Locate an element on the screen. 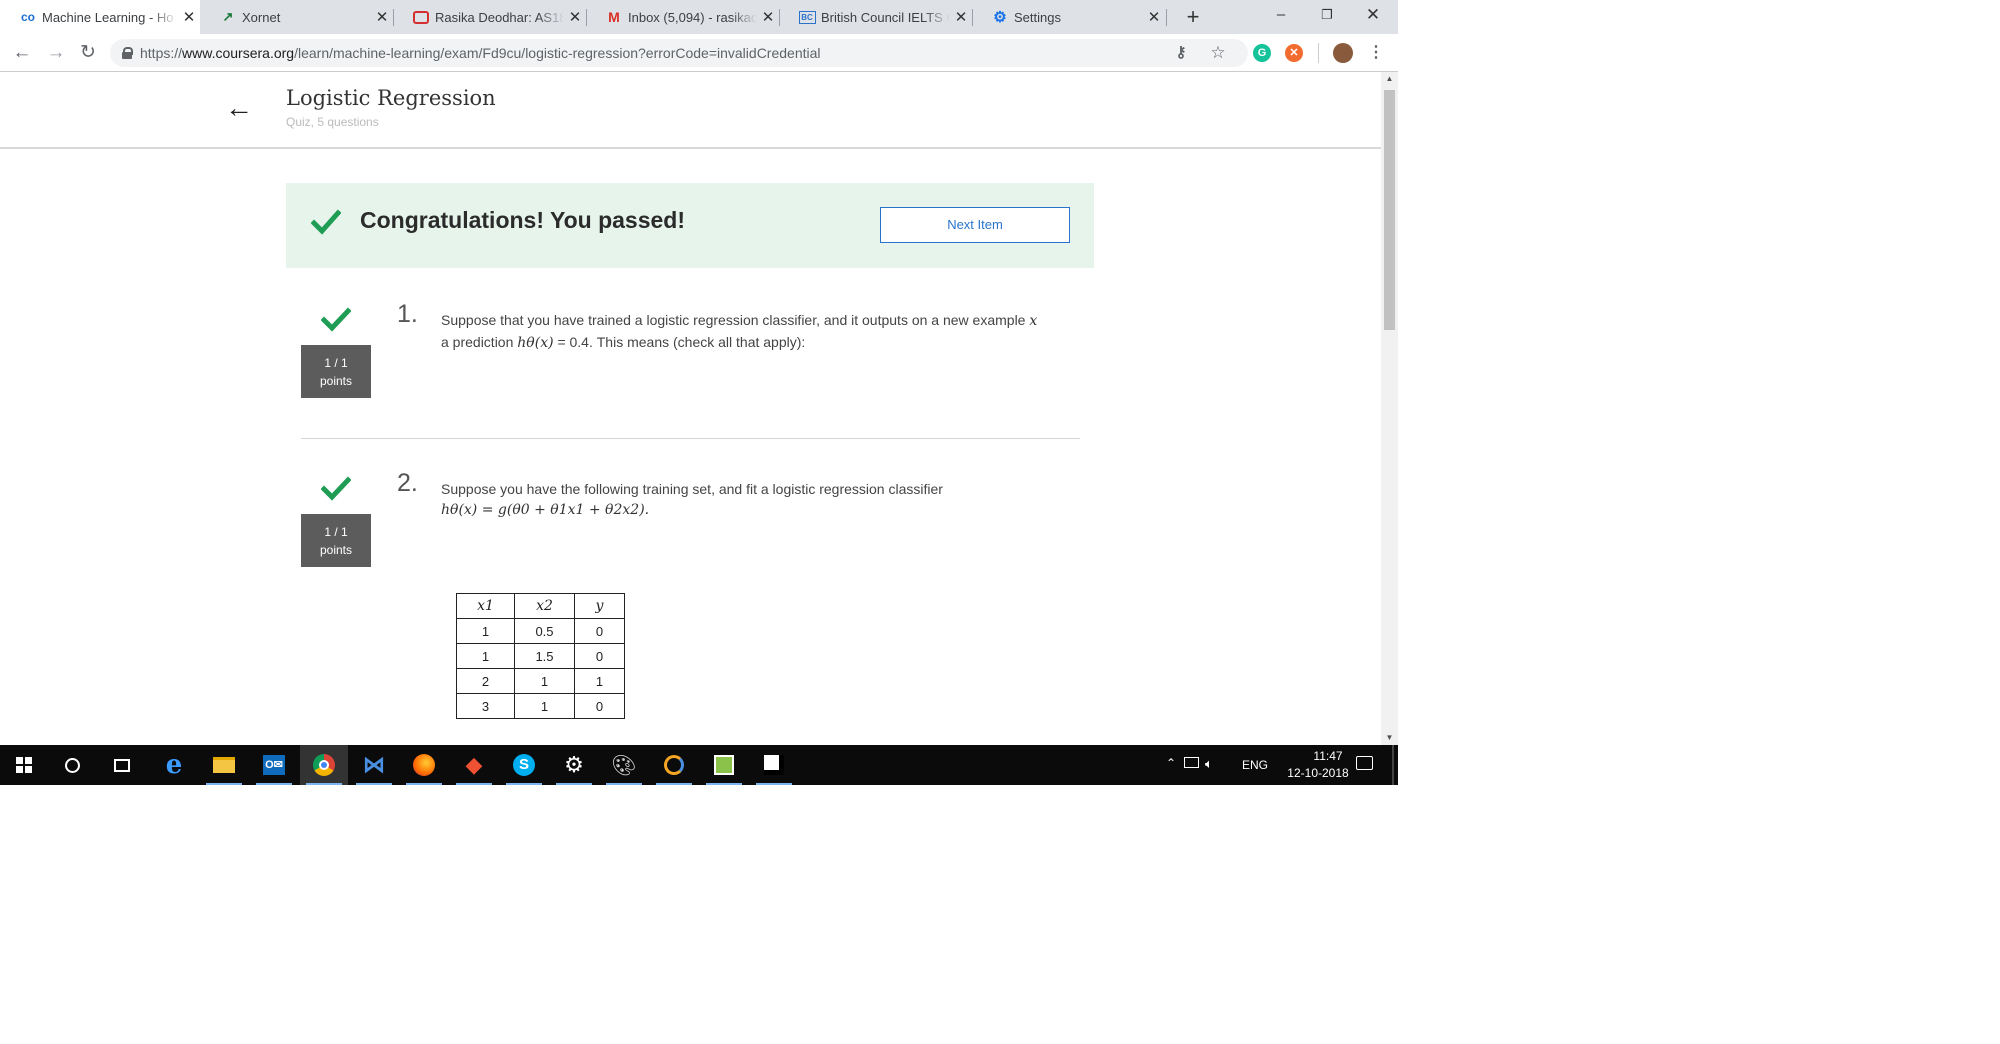 This screenshot has width=2000, height=1044. scroll-down-icon: ▼ is located at coordinates (1389, 738).